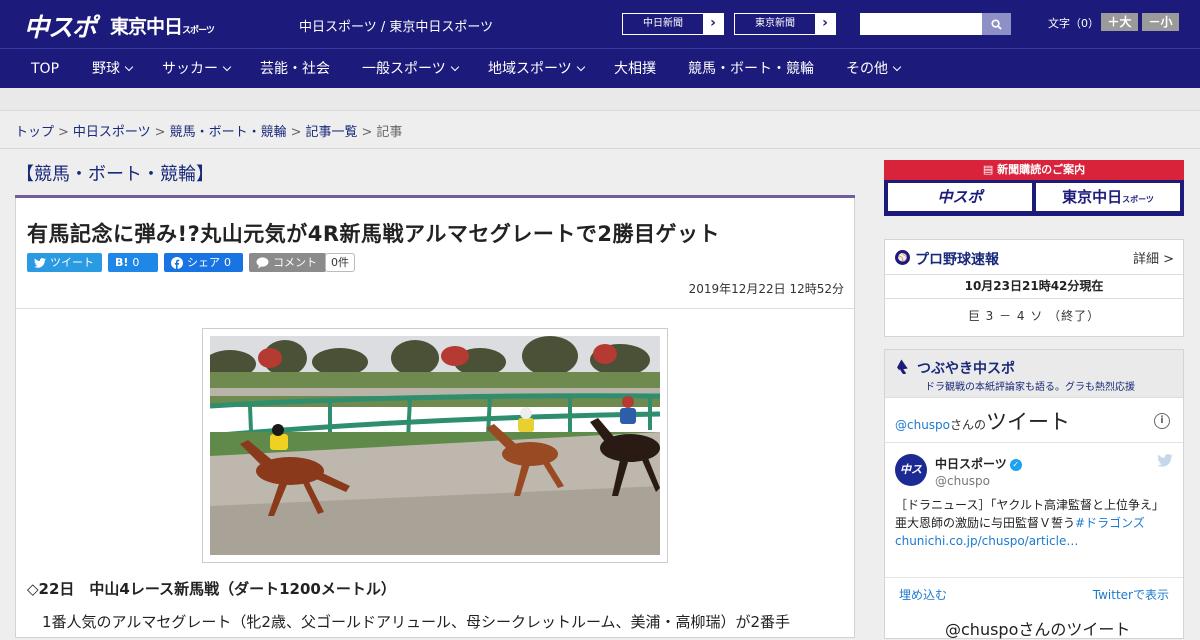  What do you see at coordinates (1034, 188) in the screenshot?
I see `subscription-banner: ▤ 新聞購読のご案内 中スポ 東京中日スポーツ` at bounding box center [1034, 188].